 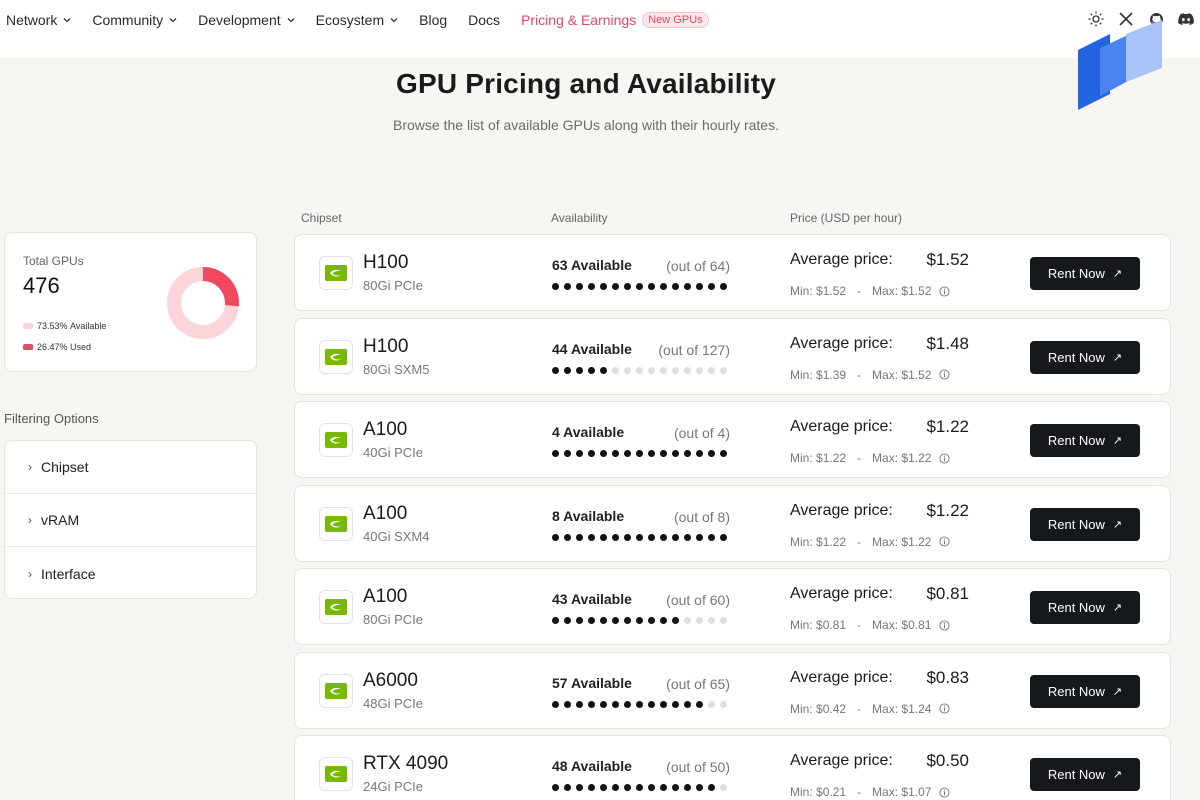 What do you see at coordinates (406, 763) in the screenshot?
I see `chipset-name: RTX 4090` at bounding box center [406, 763].